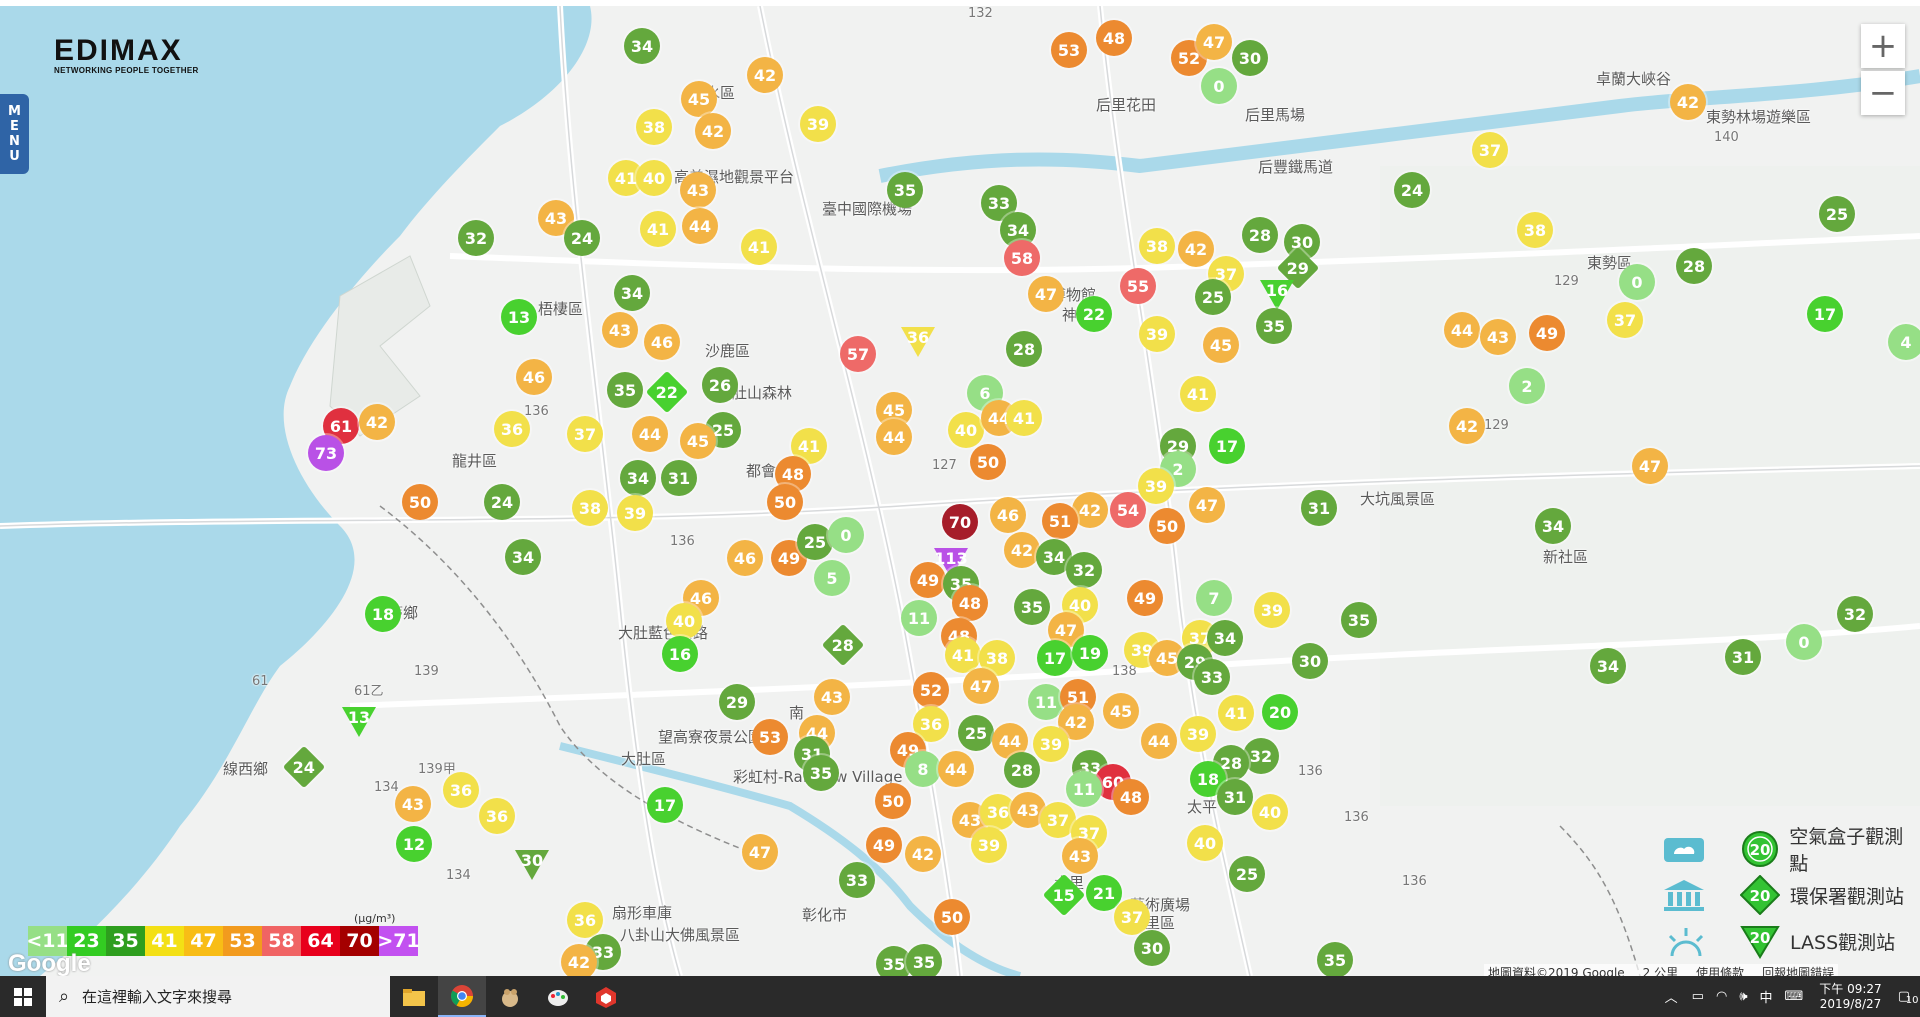 The image size is (1920, 1017). Describe the element at coordinates (383, 614) in the screenshot. I see `airbox-marker: 18` at that location.